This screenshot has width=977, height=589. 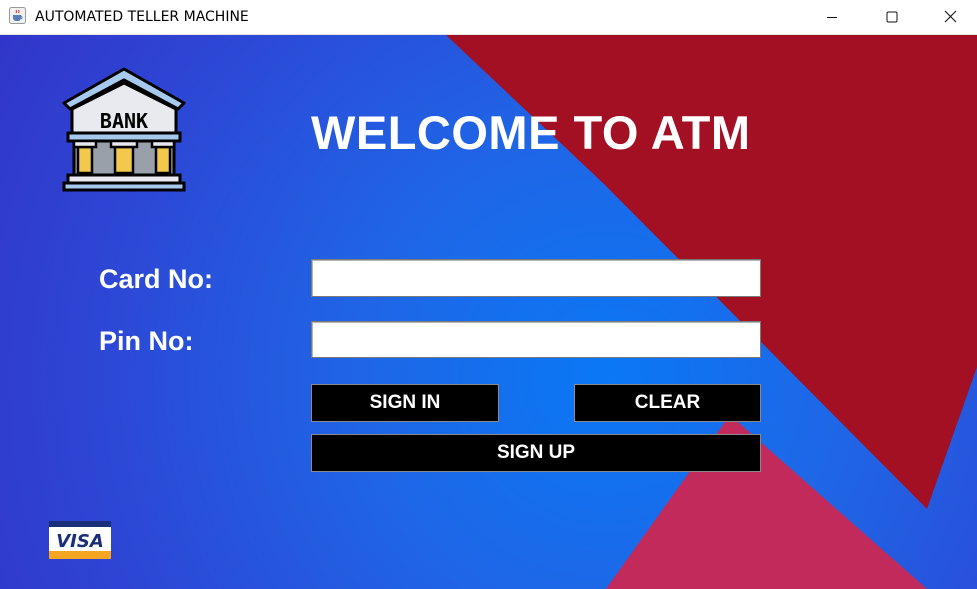 I want to click on bank-logo-text: BANK, so click(x=124, y=121).